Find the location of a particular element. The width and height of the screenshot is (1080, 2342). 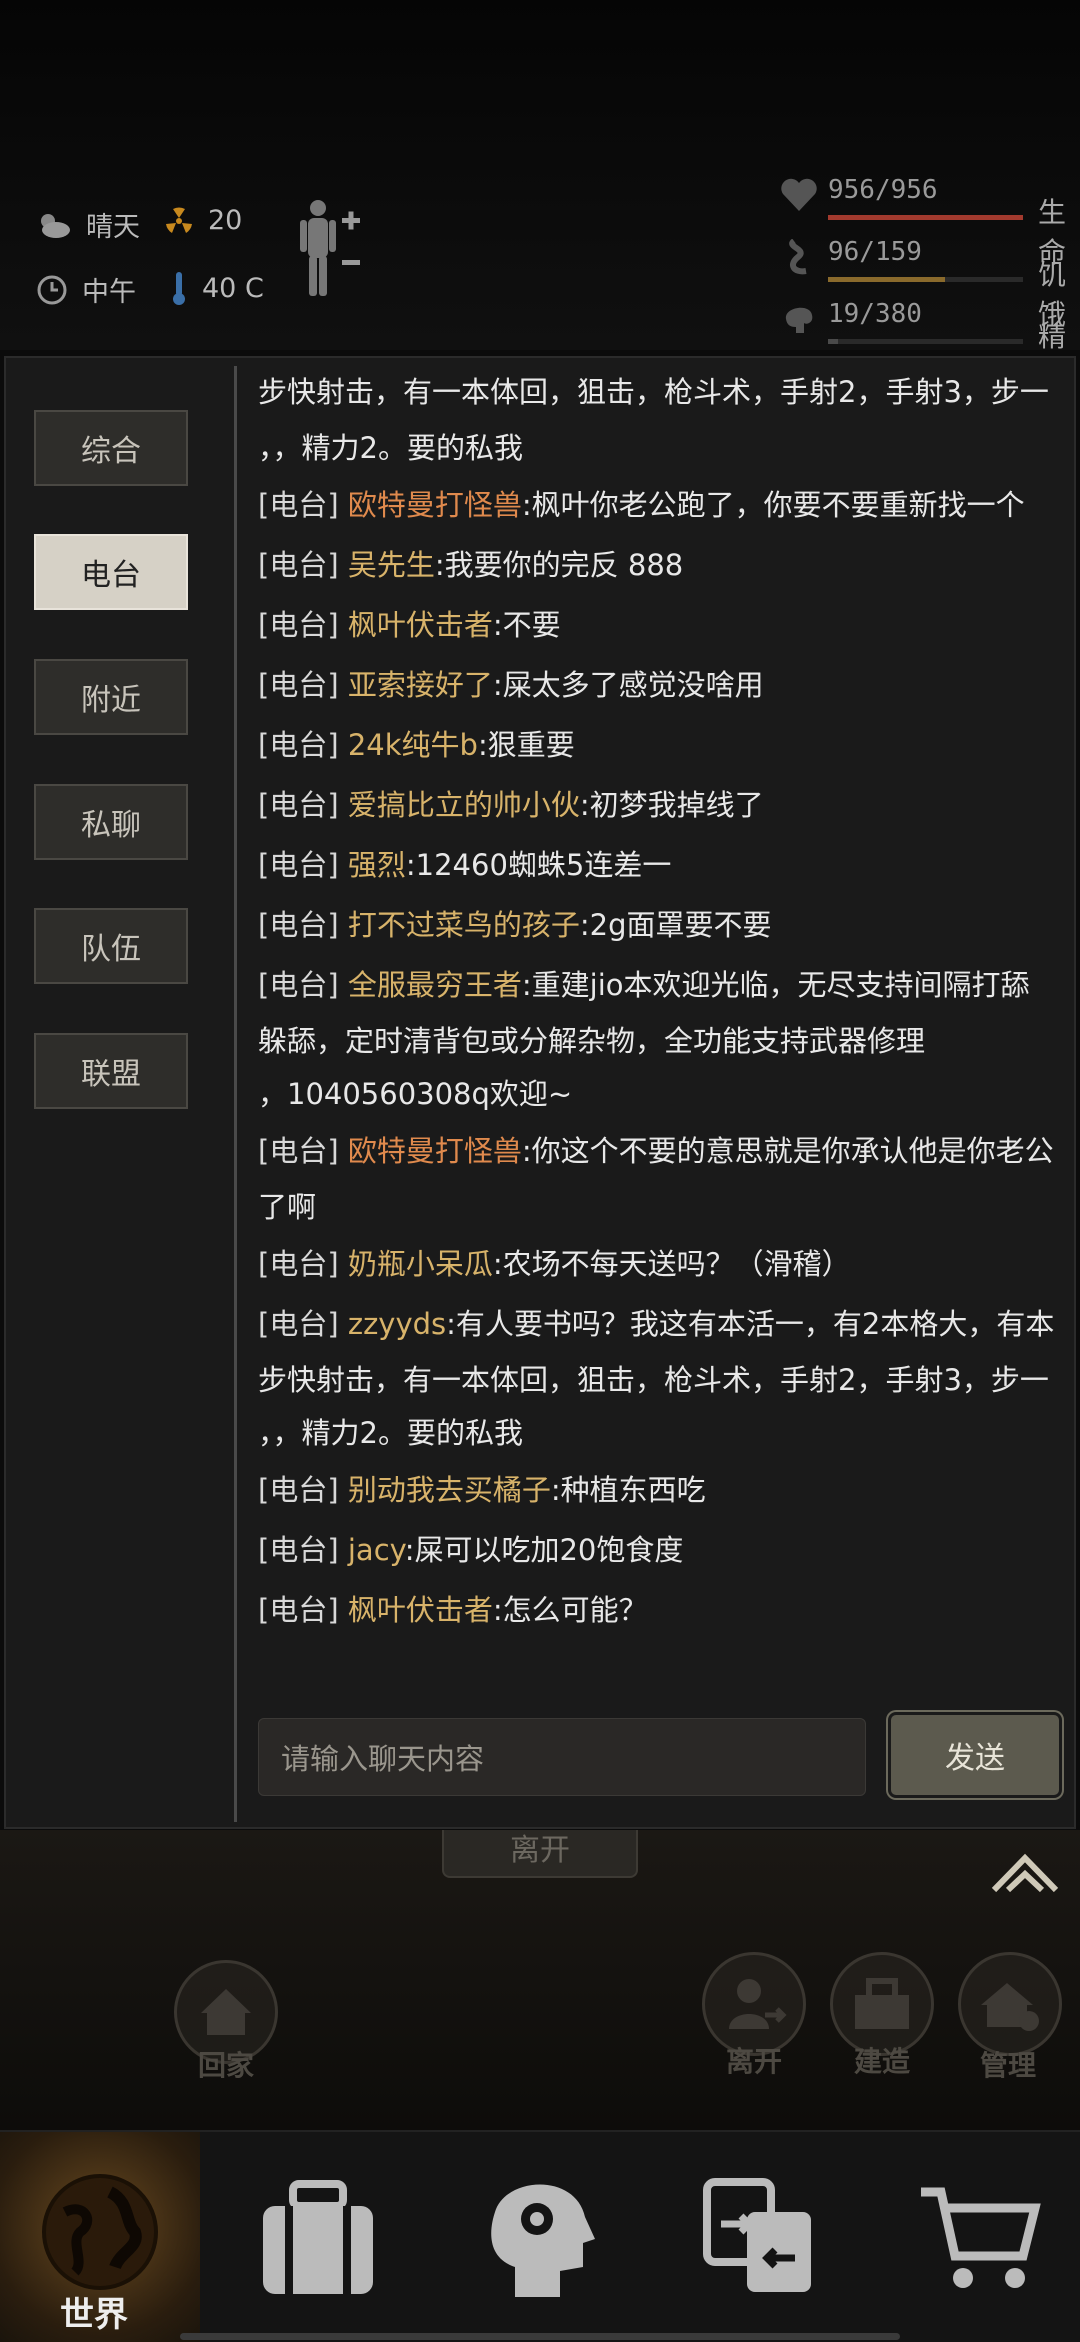

manage-button is located at coordinates (1010, 2004).